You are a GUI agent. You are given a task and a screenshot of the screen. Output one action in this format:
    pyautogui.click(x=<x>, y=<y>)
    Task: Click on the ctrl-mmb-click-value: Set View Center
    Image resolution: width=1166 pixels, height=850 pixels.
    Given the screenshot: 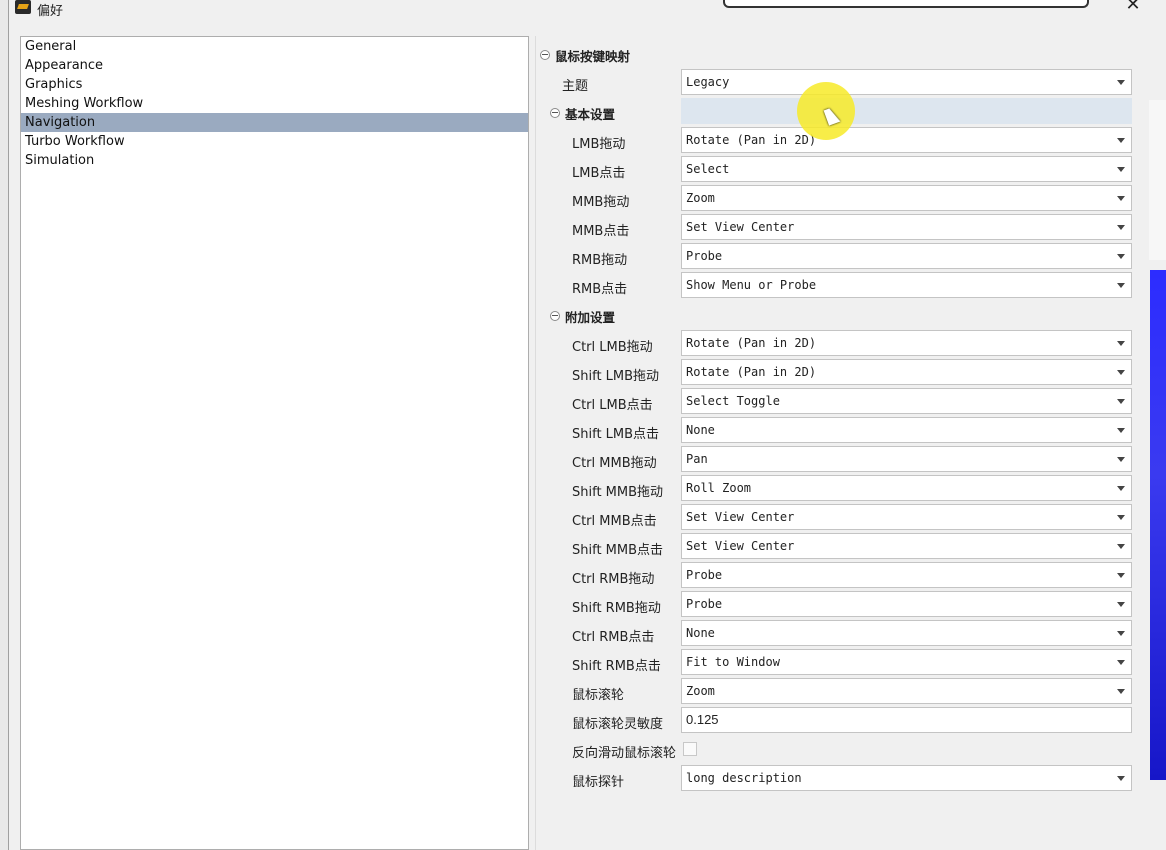 What is the action you would take?
    pyautogui.click(x=740, y=517)
    